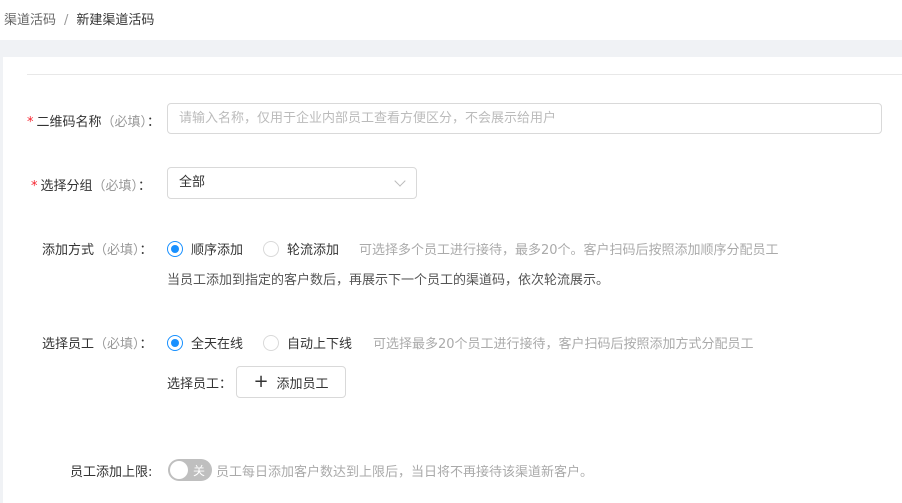 Image resolution: width=902 pixels, height=503 pixels. Describe the element at coordinates (97, 250) in the screenshot. I see `add-mode-label: 添加方式（必填）：` at that location.